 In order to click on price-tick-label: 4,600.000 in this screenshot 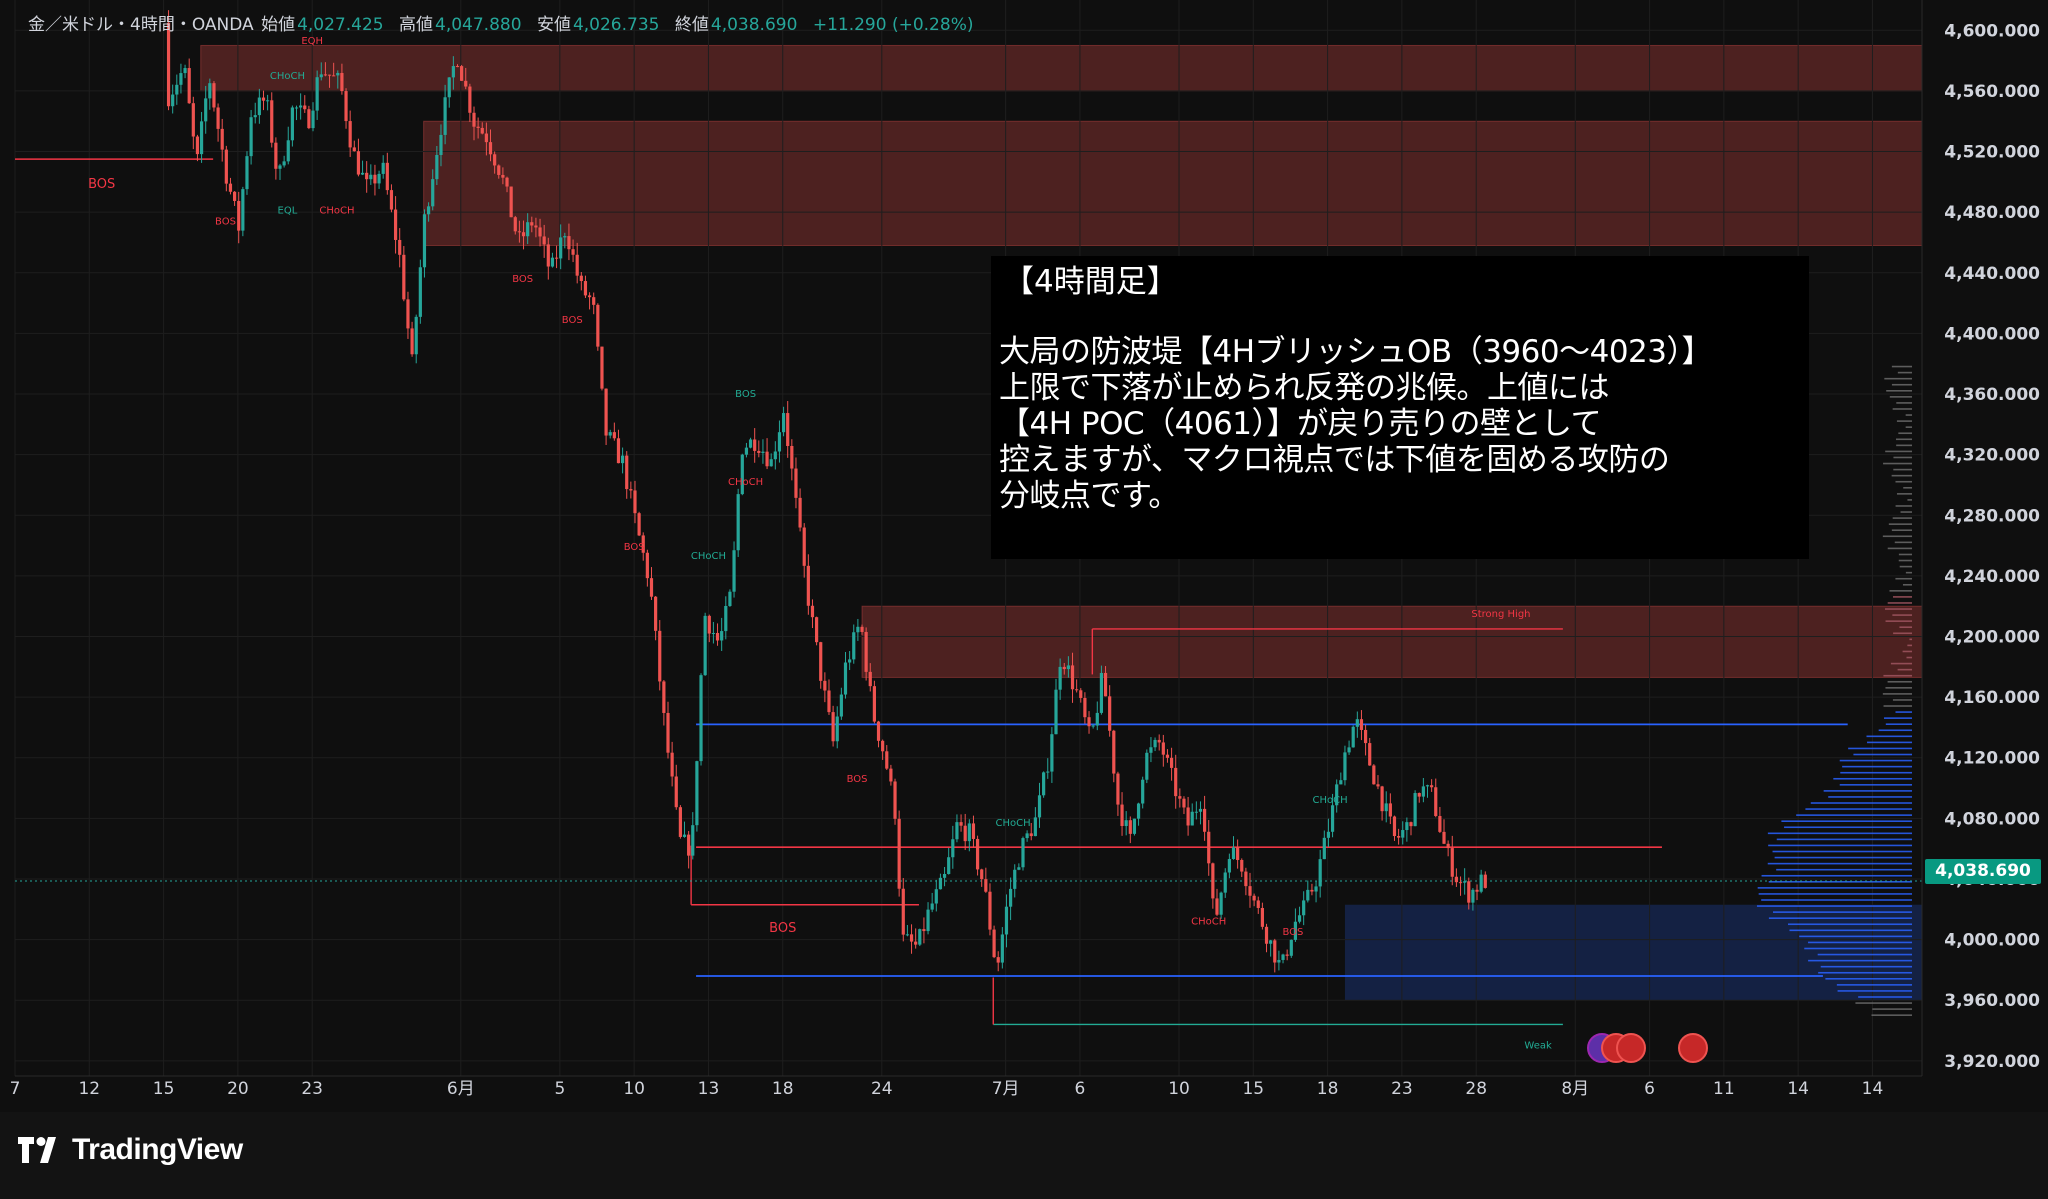, I will do `click(1992, 31)`.